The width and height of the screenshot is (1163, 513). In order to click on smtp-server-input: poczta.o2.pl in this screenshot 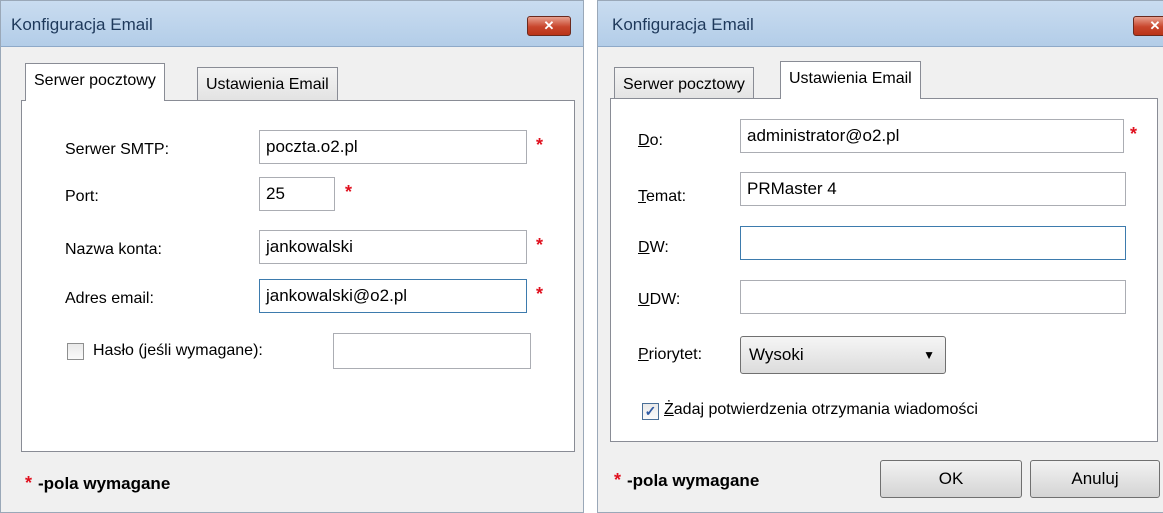, I will do `click(393, 147)`.